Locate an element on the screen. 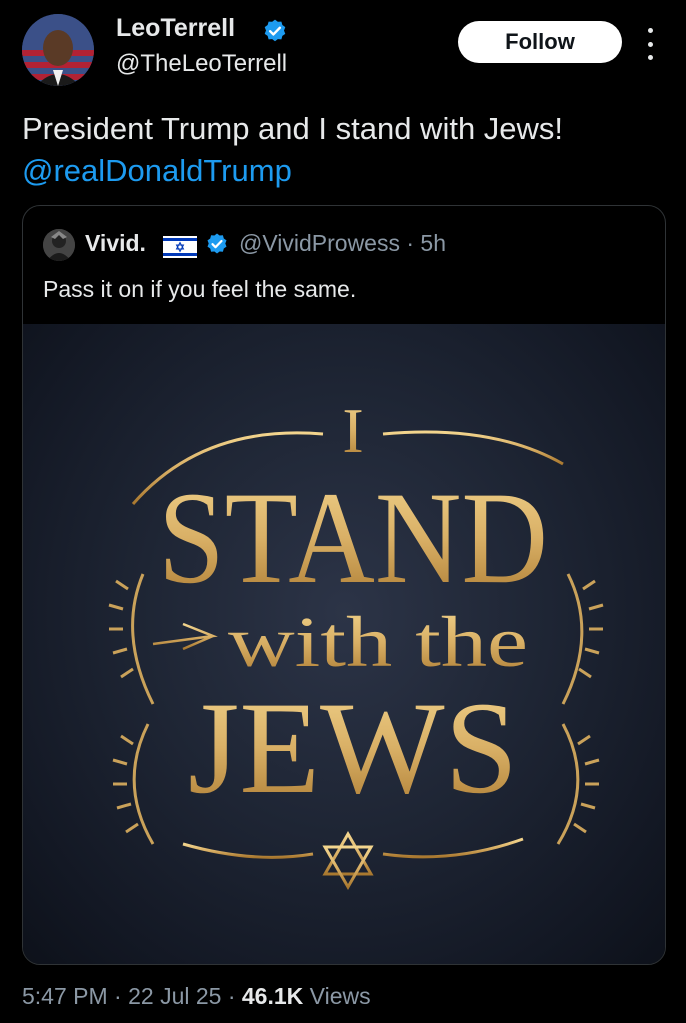 The height and width of the screenshot is (1023, 686). quoted-tweet-text: Pass it on if you feel the same. is located at coordinates (200, 289).